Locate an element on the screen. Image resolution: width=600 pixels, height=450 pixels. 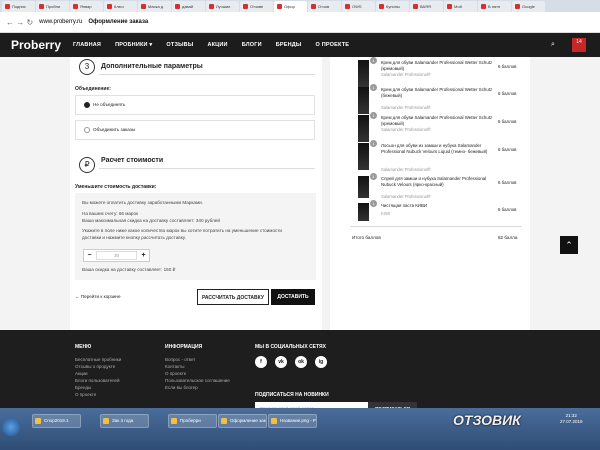
tab-label: Отзов is located at coordinates (324, 6).